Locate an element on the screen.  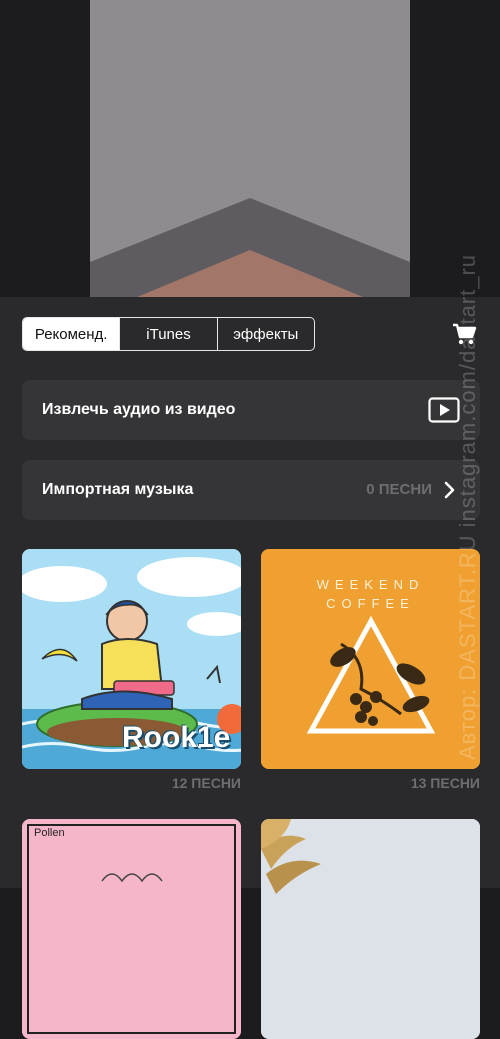
album-title-line-2: COFFEE is located at coordinates (370, 603).